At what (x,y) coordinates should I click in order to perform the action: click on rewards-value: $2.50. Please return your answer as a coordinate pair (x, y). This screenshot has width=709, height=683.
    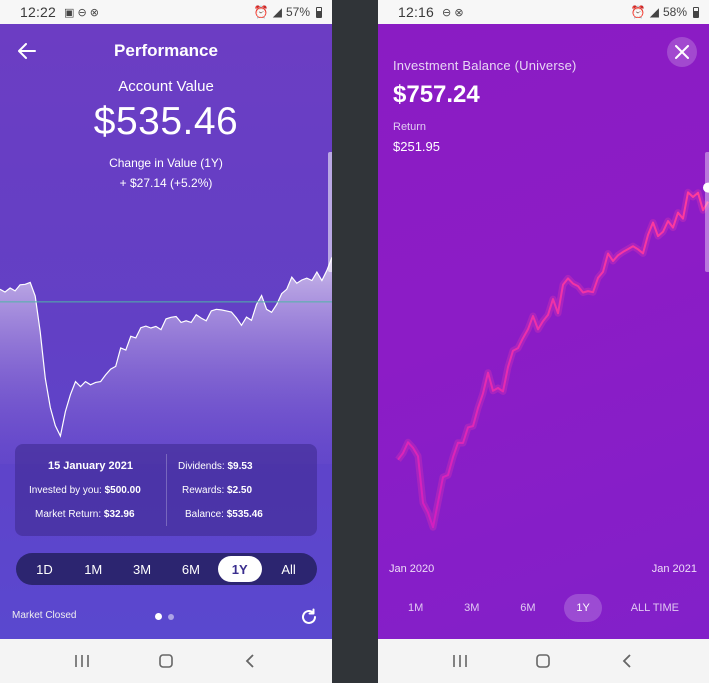
    Looking at the image, I should click on (240, 490).